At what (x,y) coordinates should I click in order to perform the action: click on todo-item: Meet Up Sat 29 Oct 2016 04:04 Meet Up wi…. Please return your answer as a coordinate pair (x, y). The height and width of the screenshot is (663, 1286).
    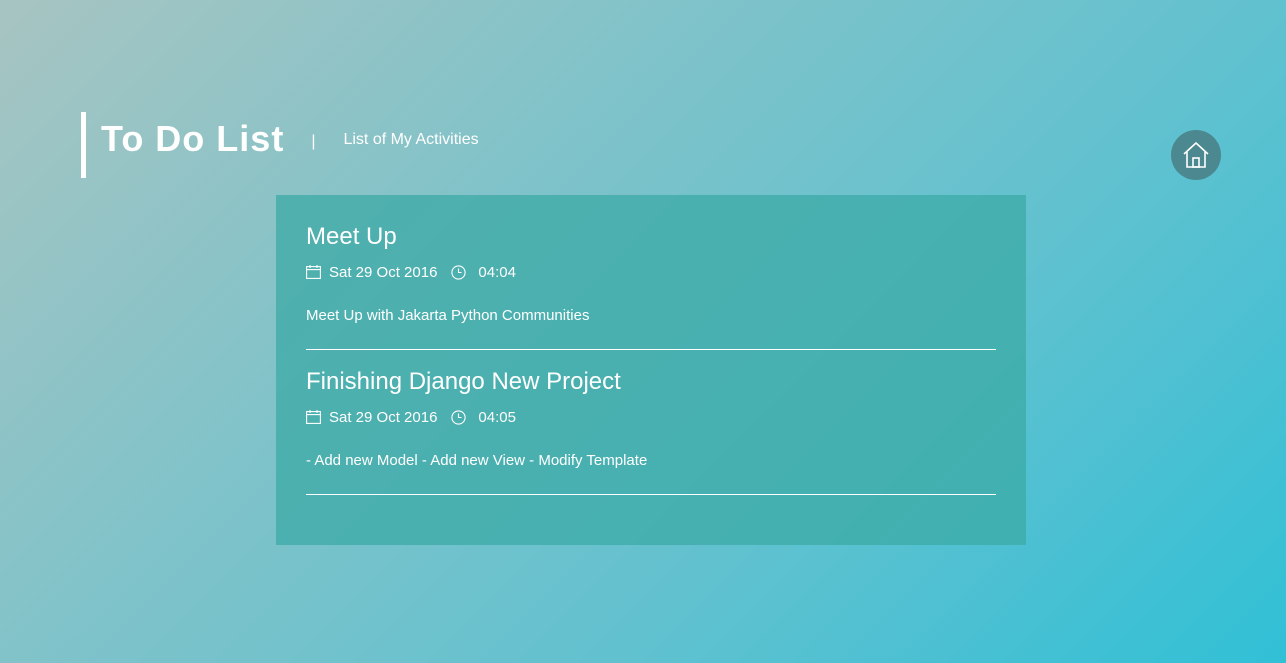
    Looking at the image, I should click on (651, 274).